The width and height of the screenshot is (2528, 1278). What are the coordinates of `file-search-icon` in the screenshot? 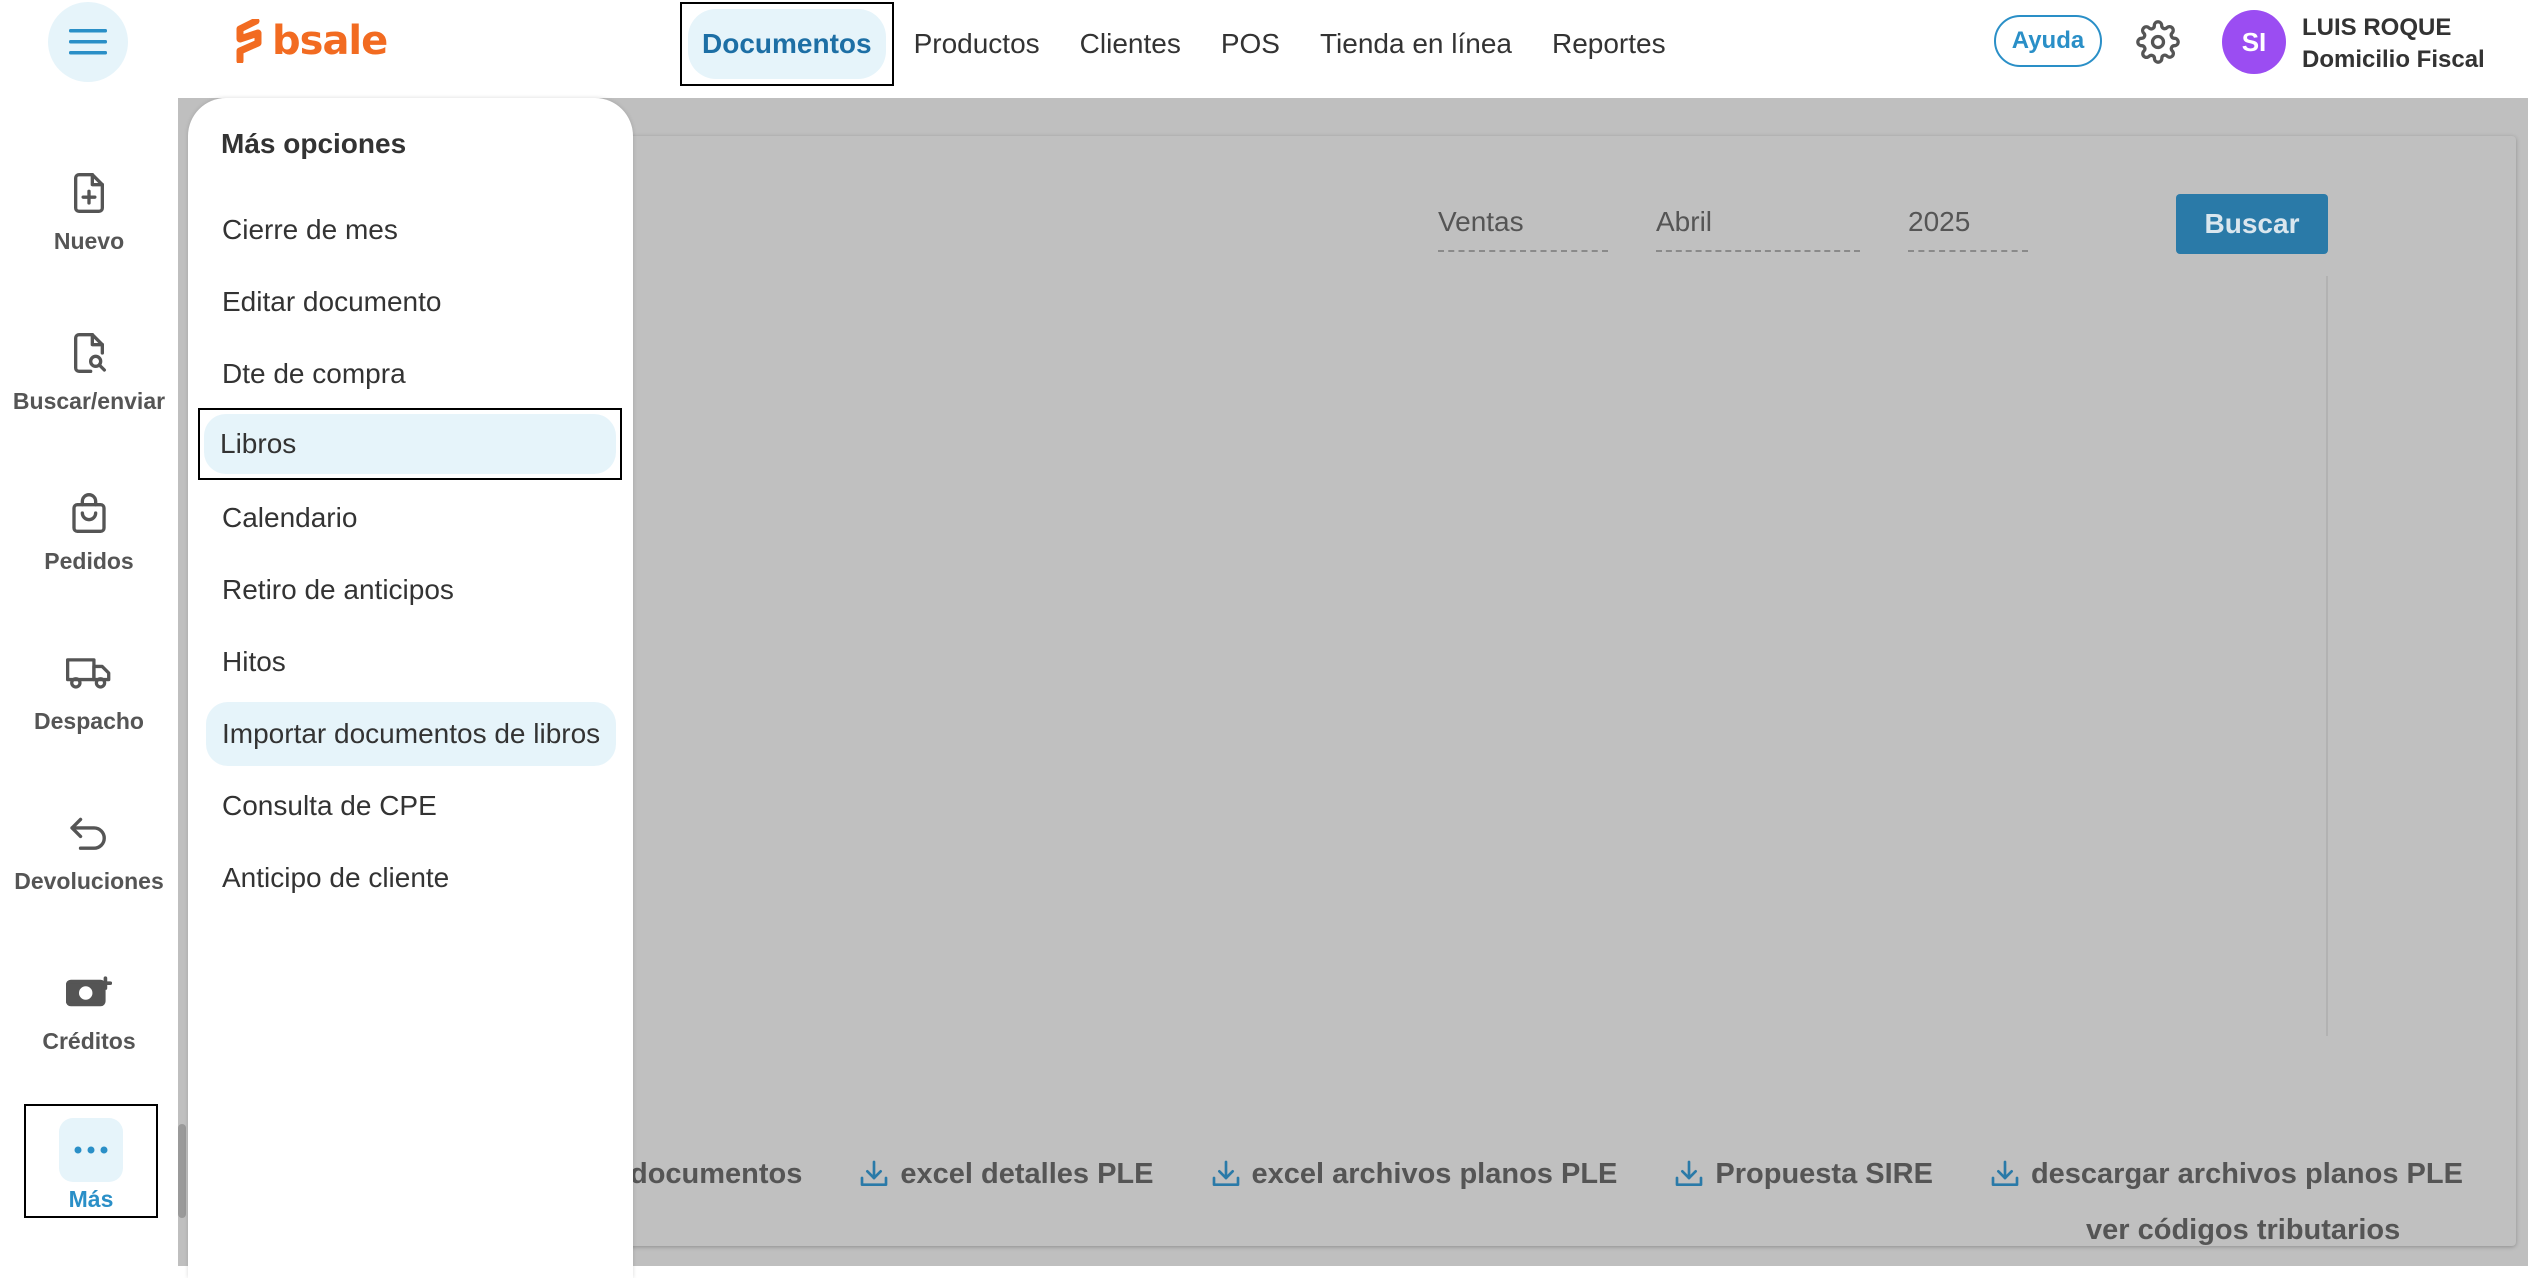 It's located at (89, 353).